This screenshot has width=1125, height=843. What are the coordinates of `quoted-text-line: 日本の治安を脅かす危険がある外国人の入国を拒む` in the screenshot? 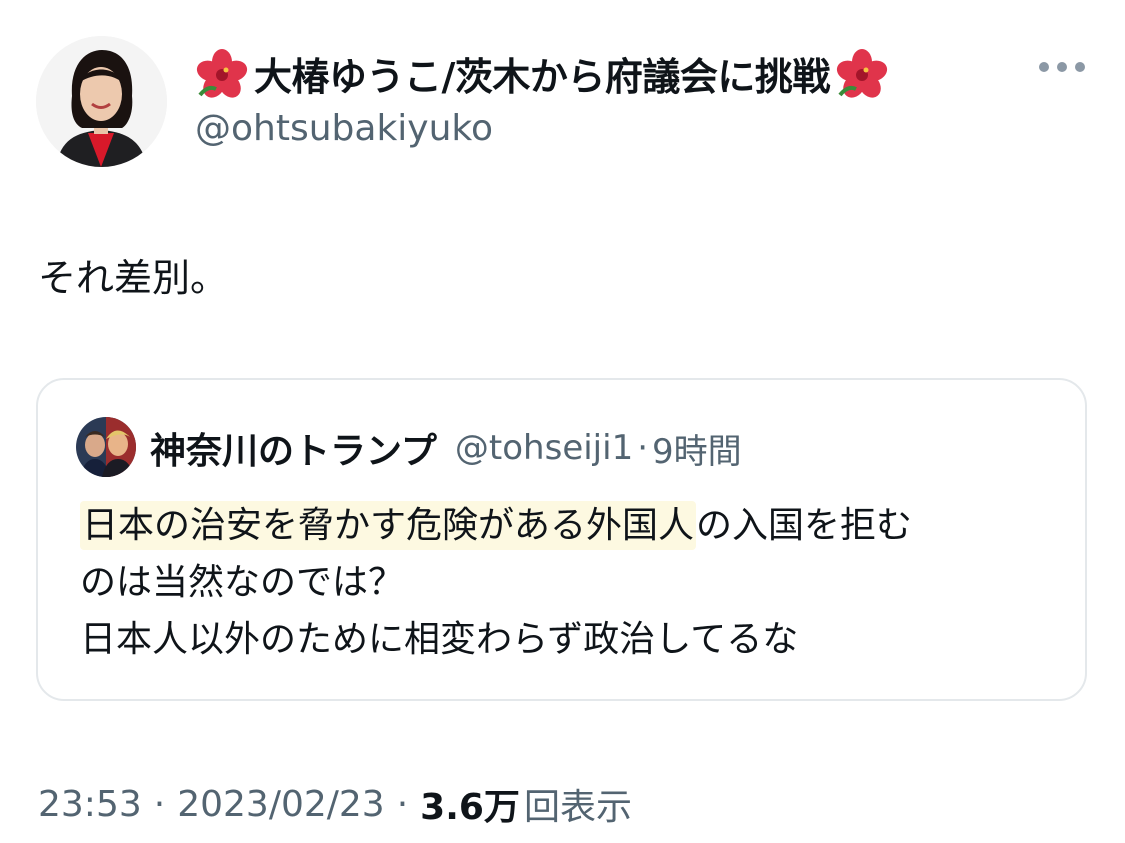 It's located at (580, 525).